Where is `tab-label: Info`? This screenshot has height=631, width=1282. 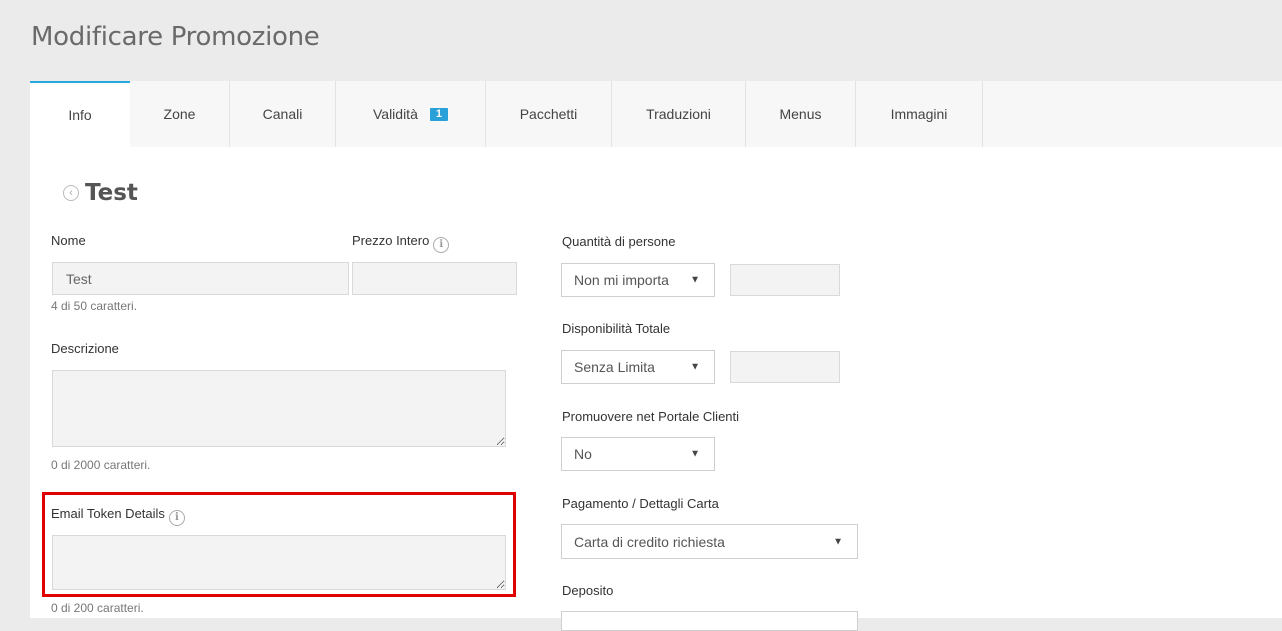 tab-label: Info is located at coordinates (80, 115).